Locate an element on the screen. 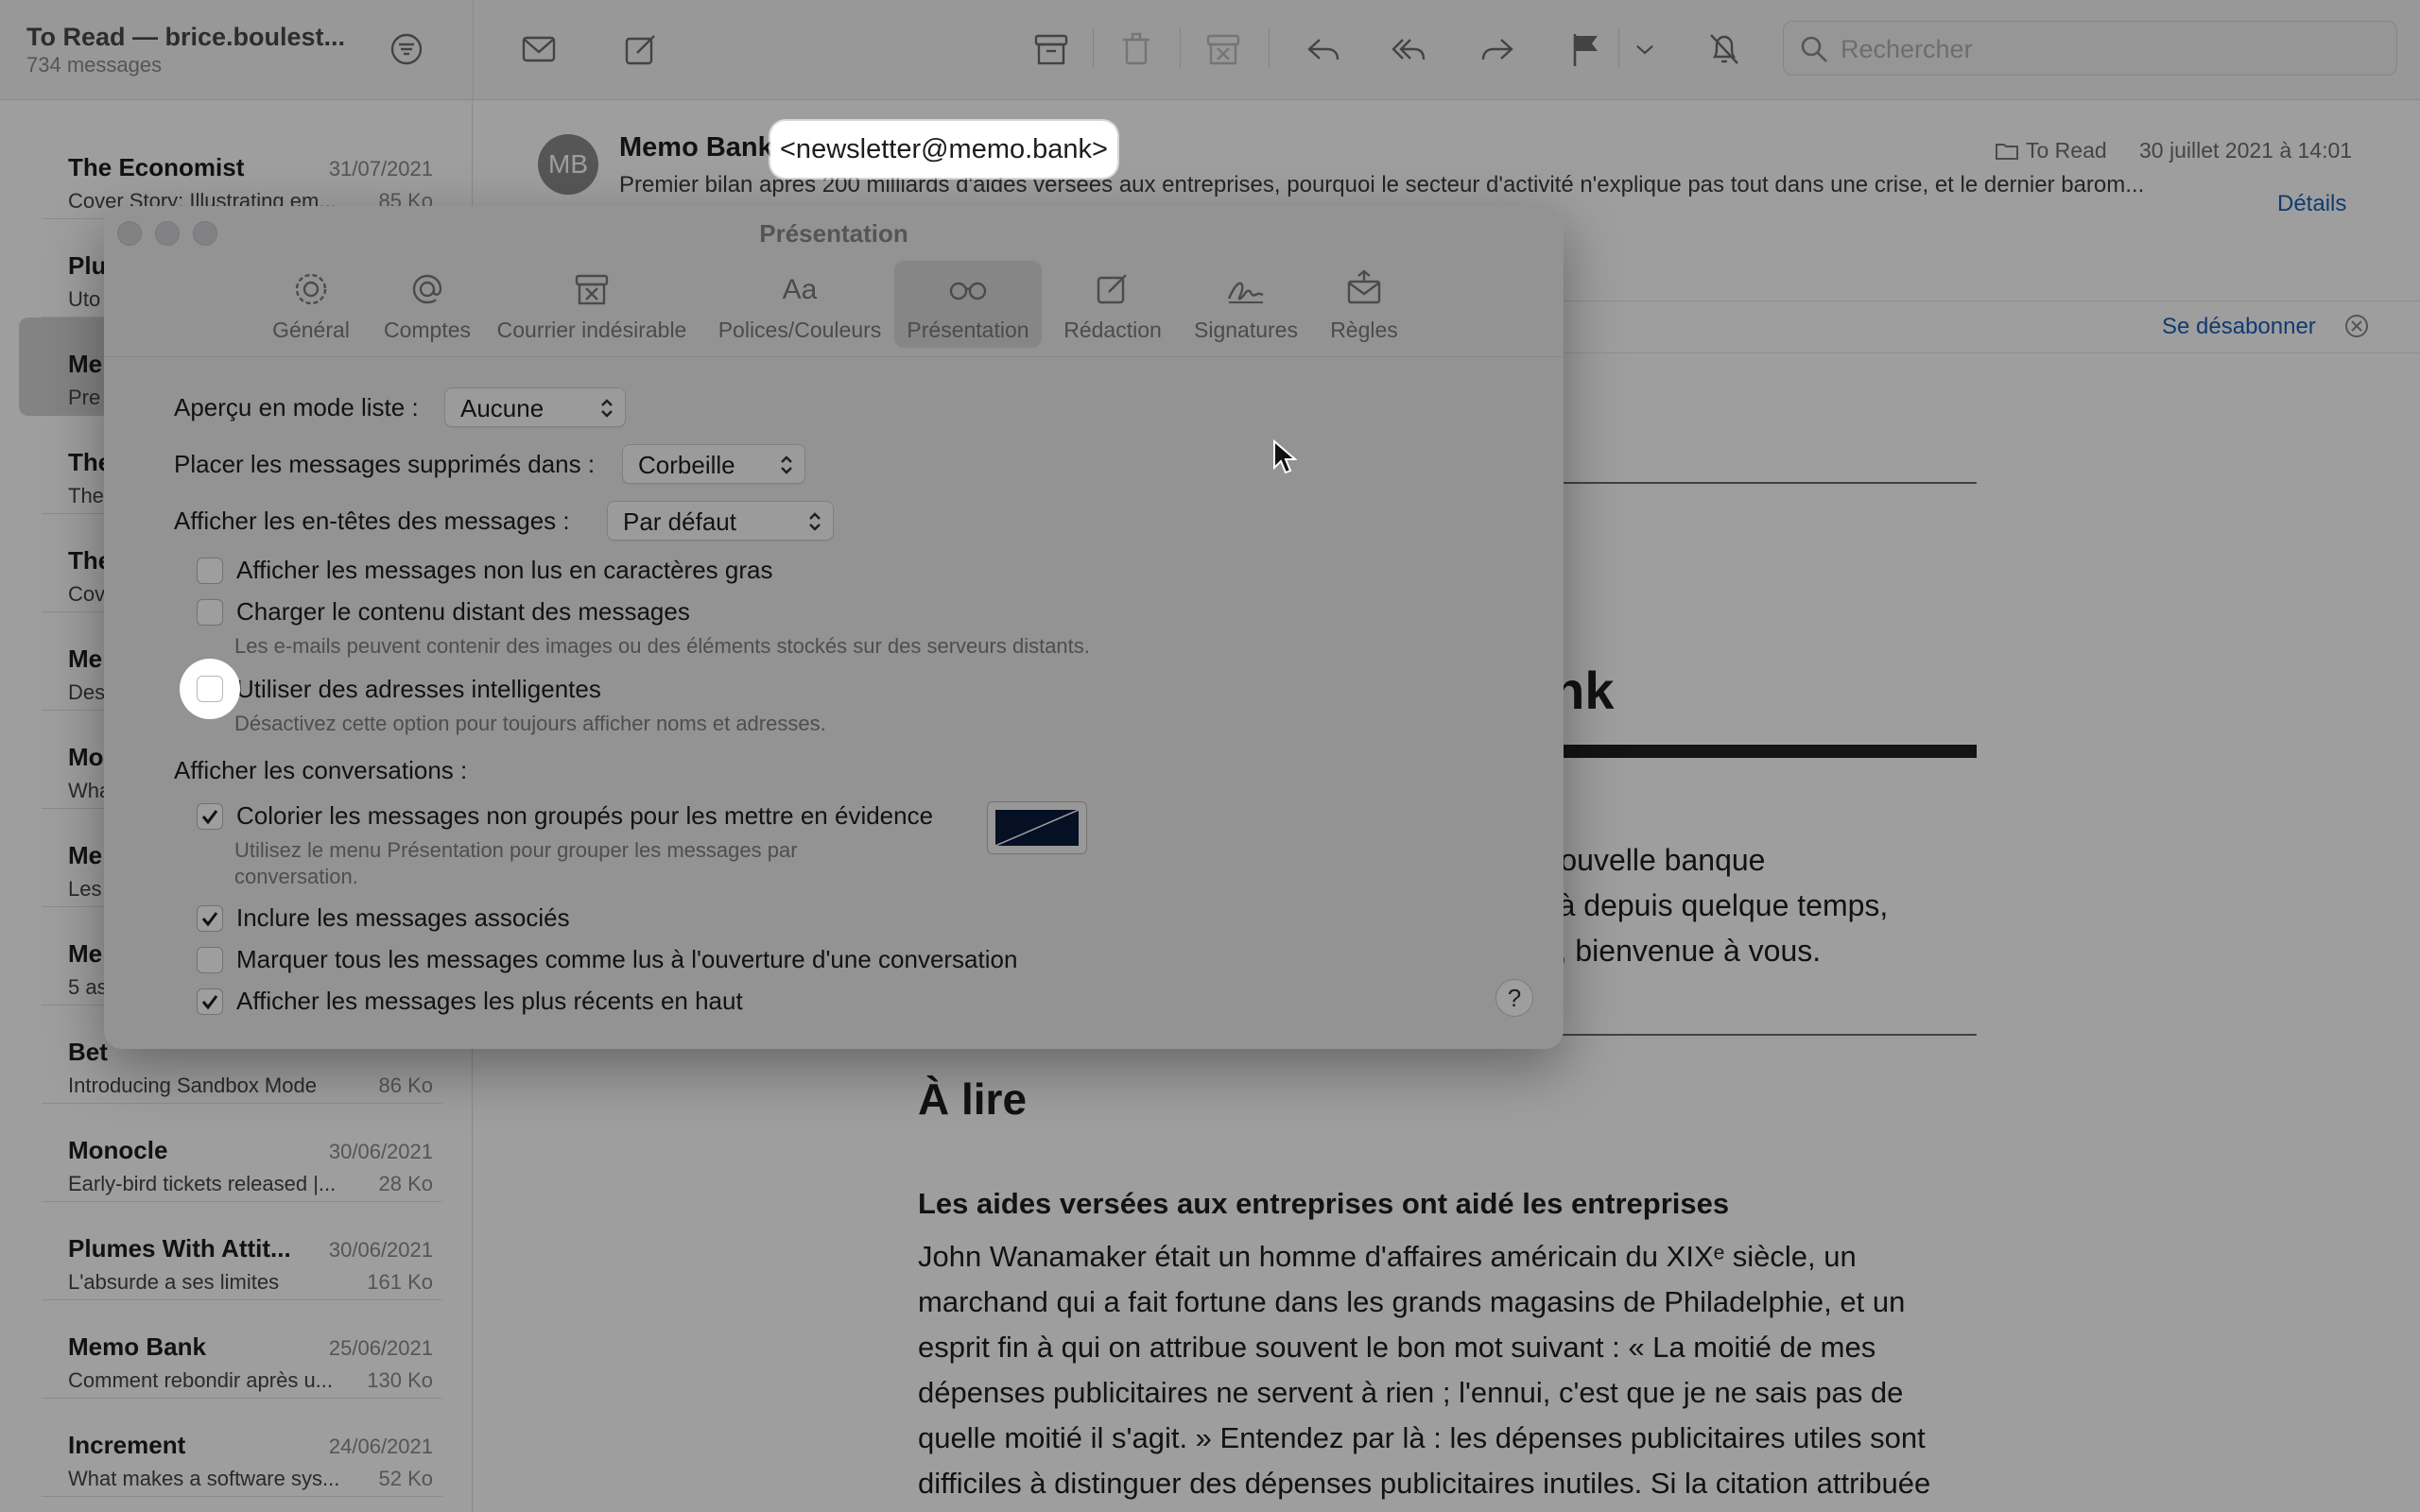 The image size is (2420, 1512). smart-addresses-checkbox is located at coordinates (210, 689).